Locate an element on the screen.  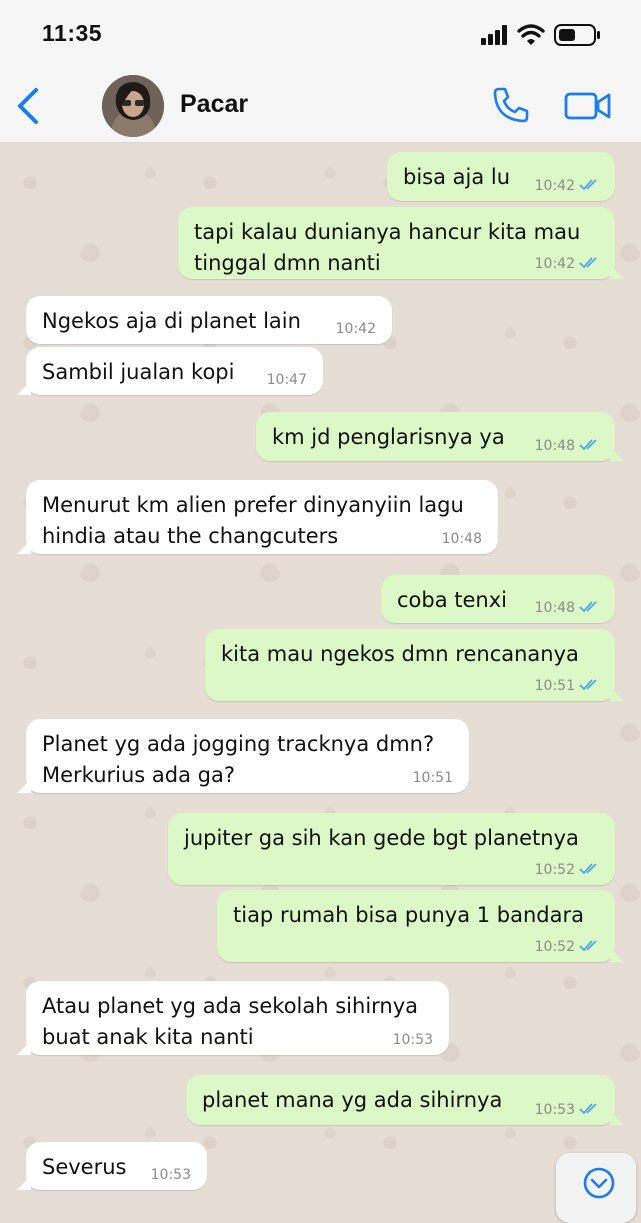
message-time: 10:52 is located at coordinates (554, 947).